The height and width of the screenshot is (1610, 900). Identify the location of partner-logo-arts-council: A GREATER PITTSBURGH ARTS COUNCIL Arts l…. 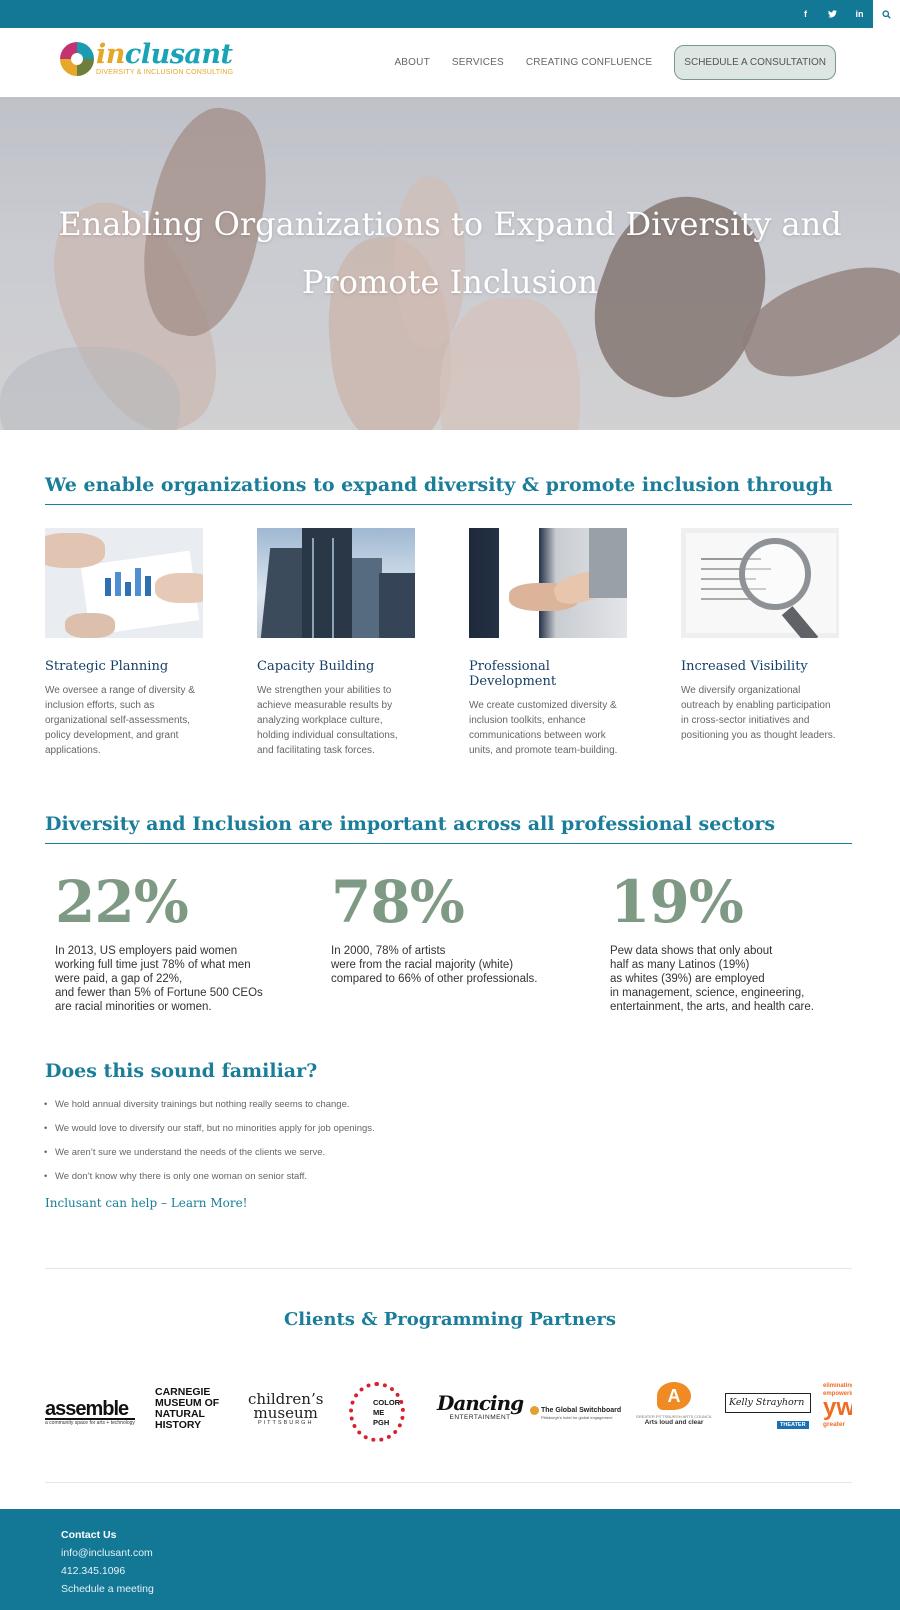
(674, 1404).